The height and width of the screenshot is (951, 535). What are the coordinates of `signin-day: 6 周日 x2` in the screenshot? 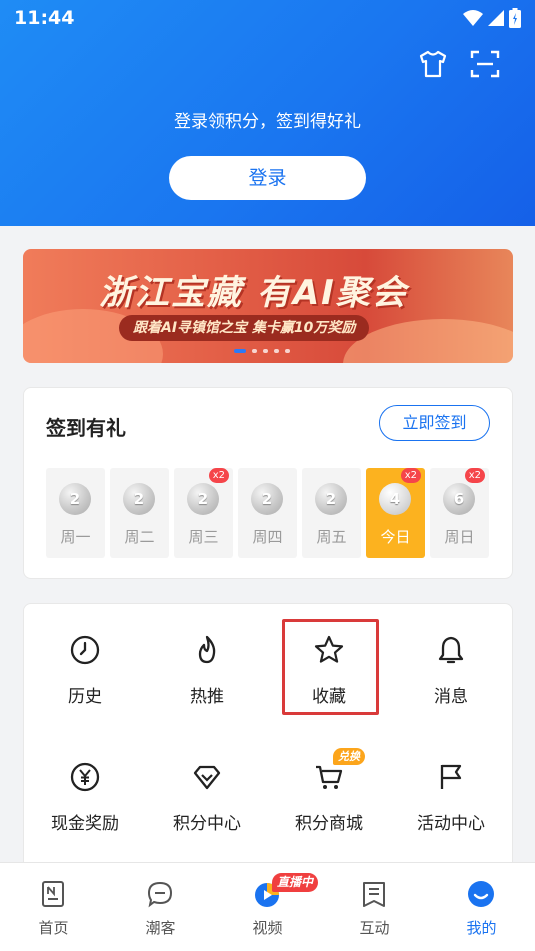 It's located at (459, 513).